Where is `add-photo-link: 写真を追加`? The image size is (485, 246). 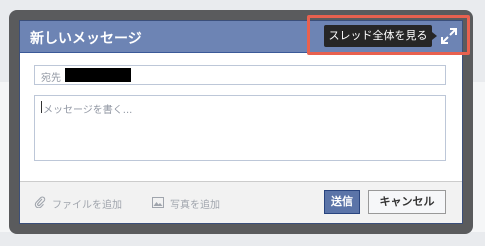 add-photo-link: 写真を追加 is located at coordinates (186, 203).